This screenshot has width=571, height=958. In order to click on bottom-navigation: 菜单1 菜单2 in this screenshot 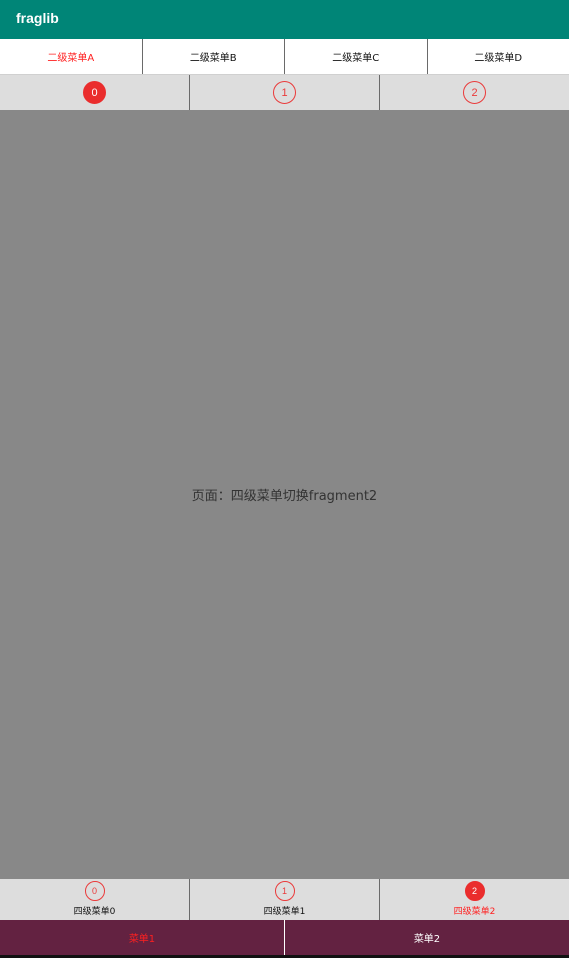, I will do `click(284, 937)`.